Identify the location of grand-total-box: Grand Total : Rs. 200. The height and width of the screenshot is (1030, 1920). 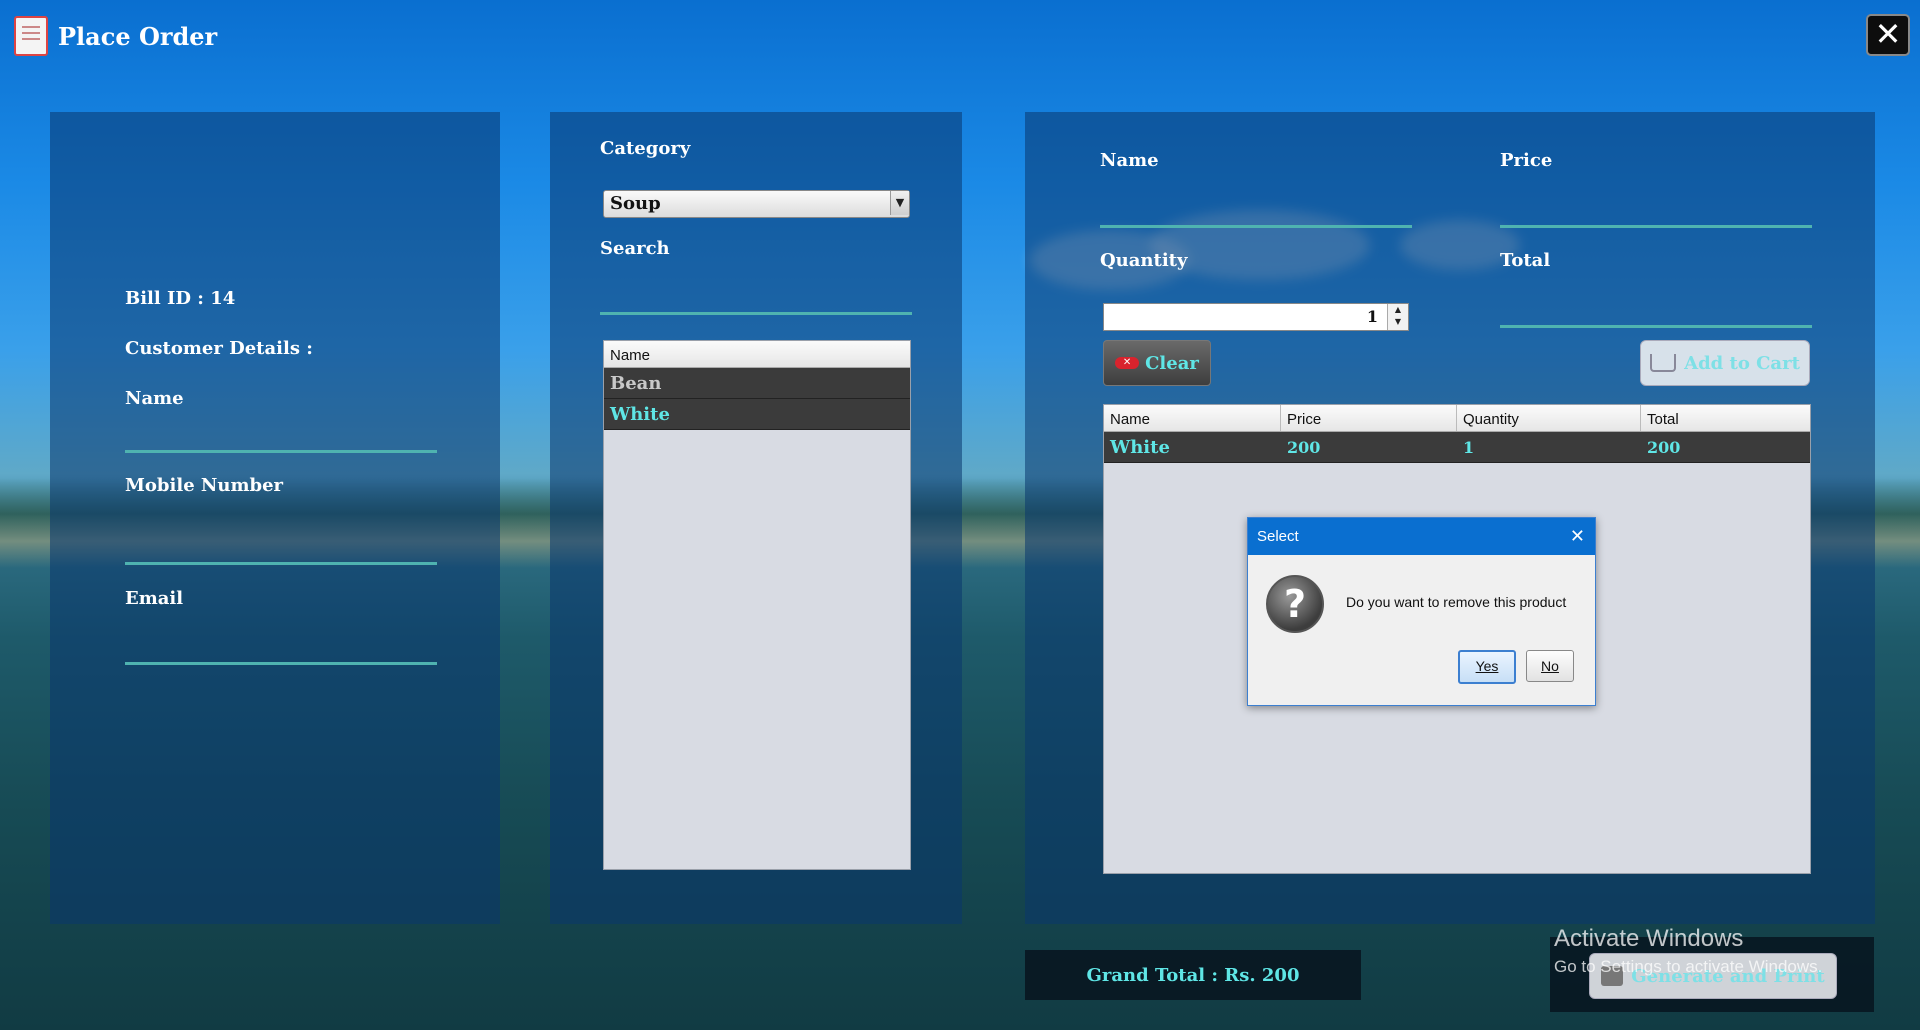
(1193, 975).